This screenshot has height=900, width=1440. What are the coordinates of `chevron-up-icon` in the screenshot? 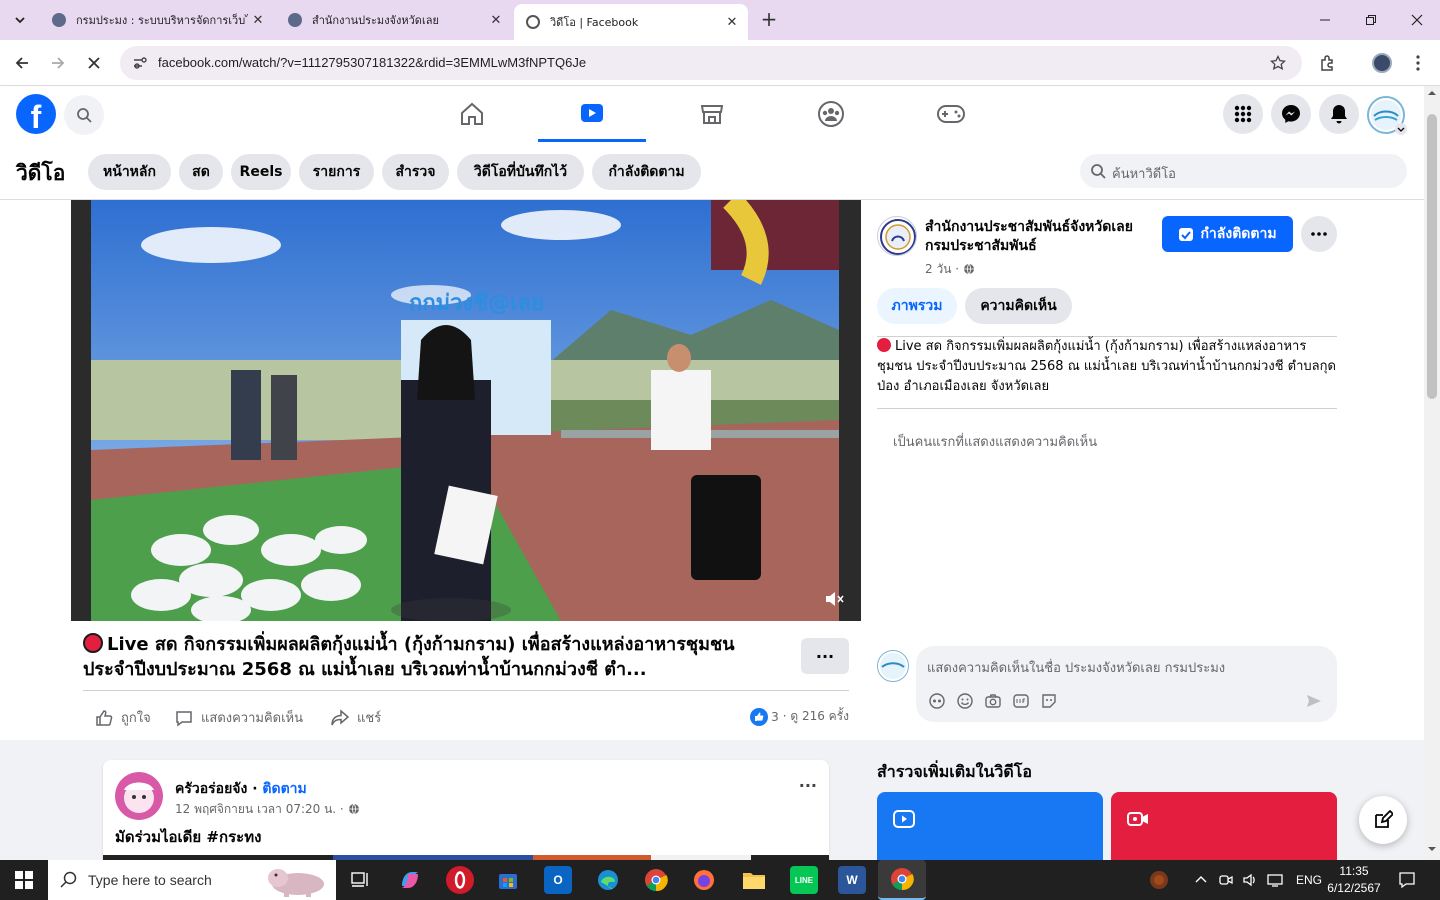 It's located at (1201, 880).